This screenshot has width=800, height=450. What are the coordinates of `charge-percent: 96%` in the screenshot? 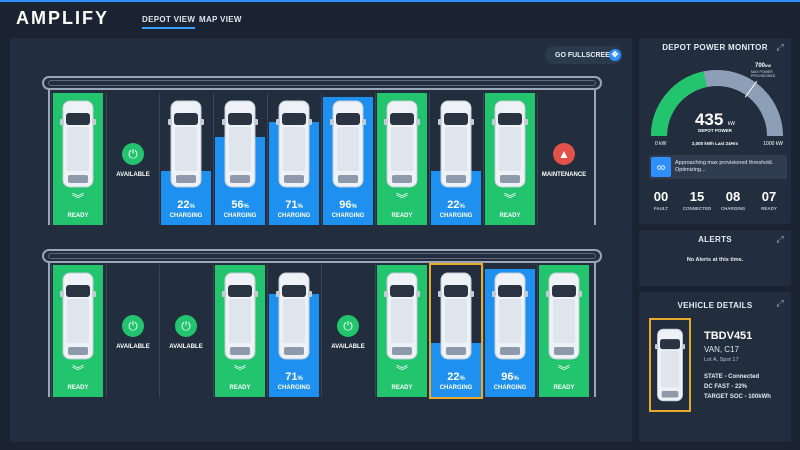 It's located at (510, 377).